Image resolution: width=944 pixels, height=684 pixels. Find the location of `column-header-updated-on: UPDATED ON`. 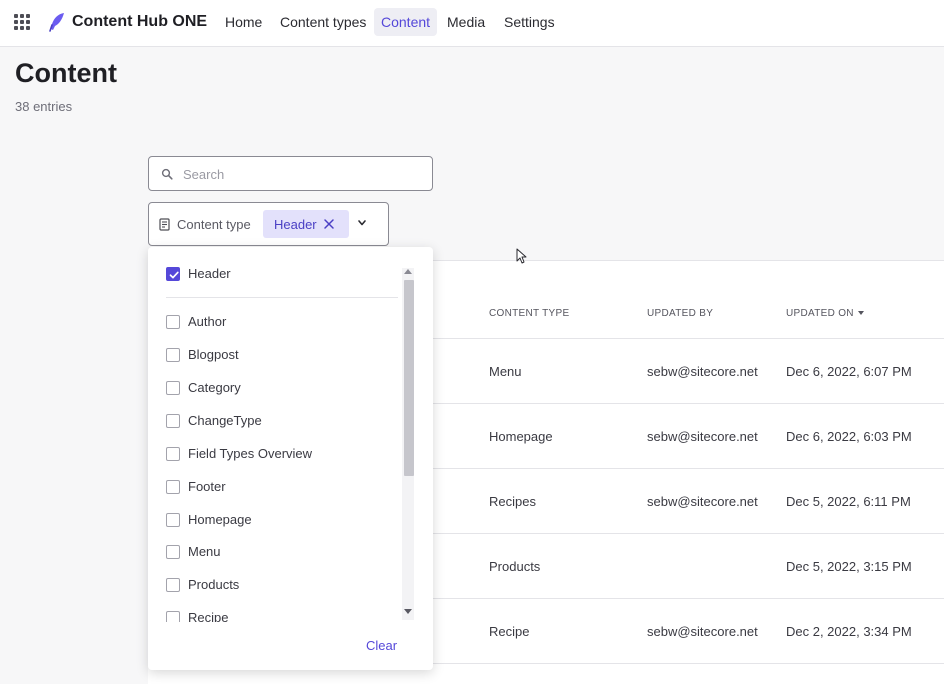

column-header-updated-on: UPDATED ON is located at coordinates (825, 313).